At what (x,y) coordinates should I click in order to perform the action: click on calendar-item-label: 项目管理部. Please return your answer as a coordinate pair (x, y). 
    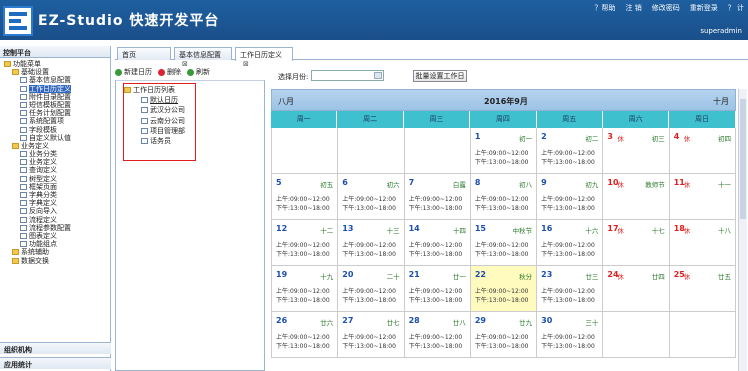
    Looking at the image, I should click on (167, 131).